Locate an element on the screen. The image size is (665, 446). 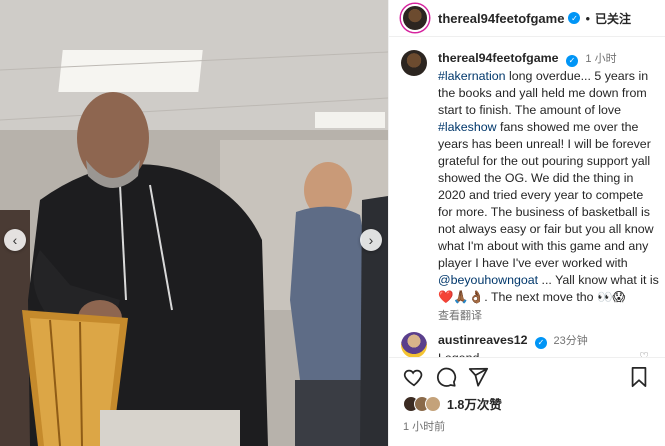
author-avatar is located at coordinates (415, 18).